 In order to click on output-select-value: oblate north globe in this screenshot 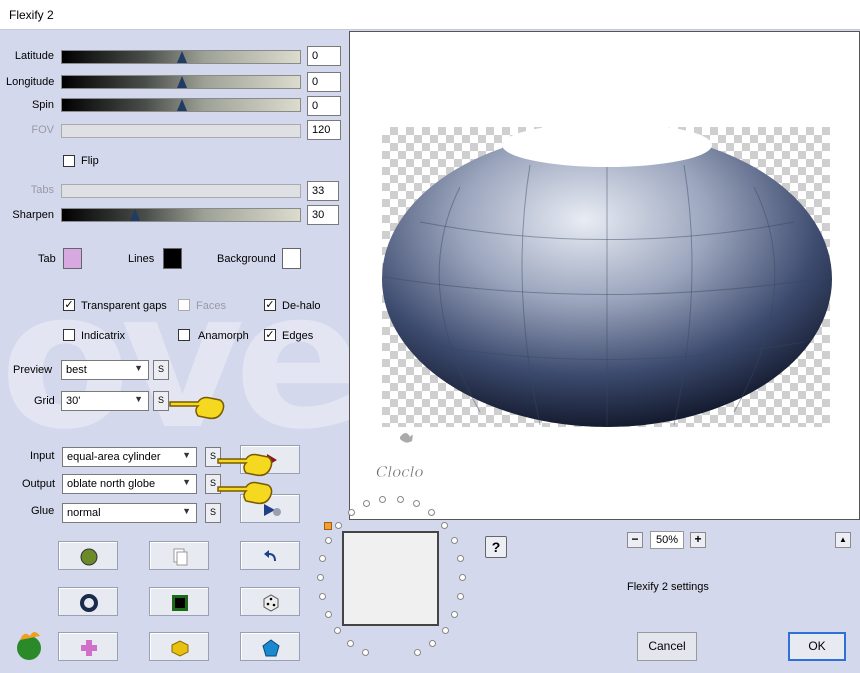, I will do `click(111, 484)`.